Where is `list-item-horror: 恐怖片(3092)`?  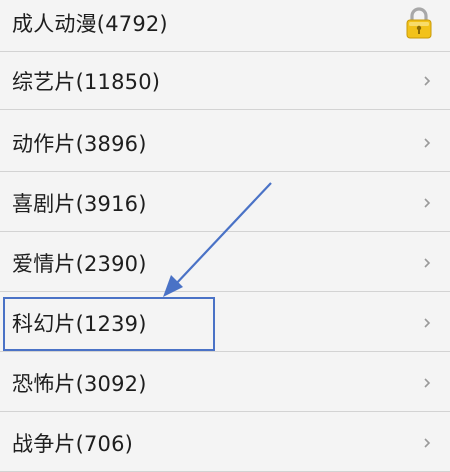
list-item-horror: 恐怖片(3092) is located at coordinates (225, 383).